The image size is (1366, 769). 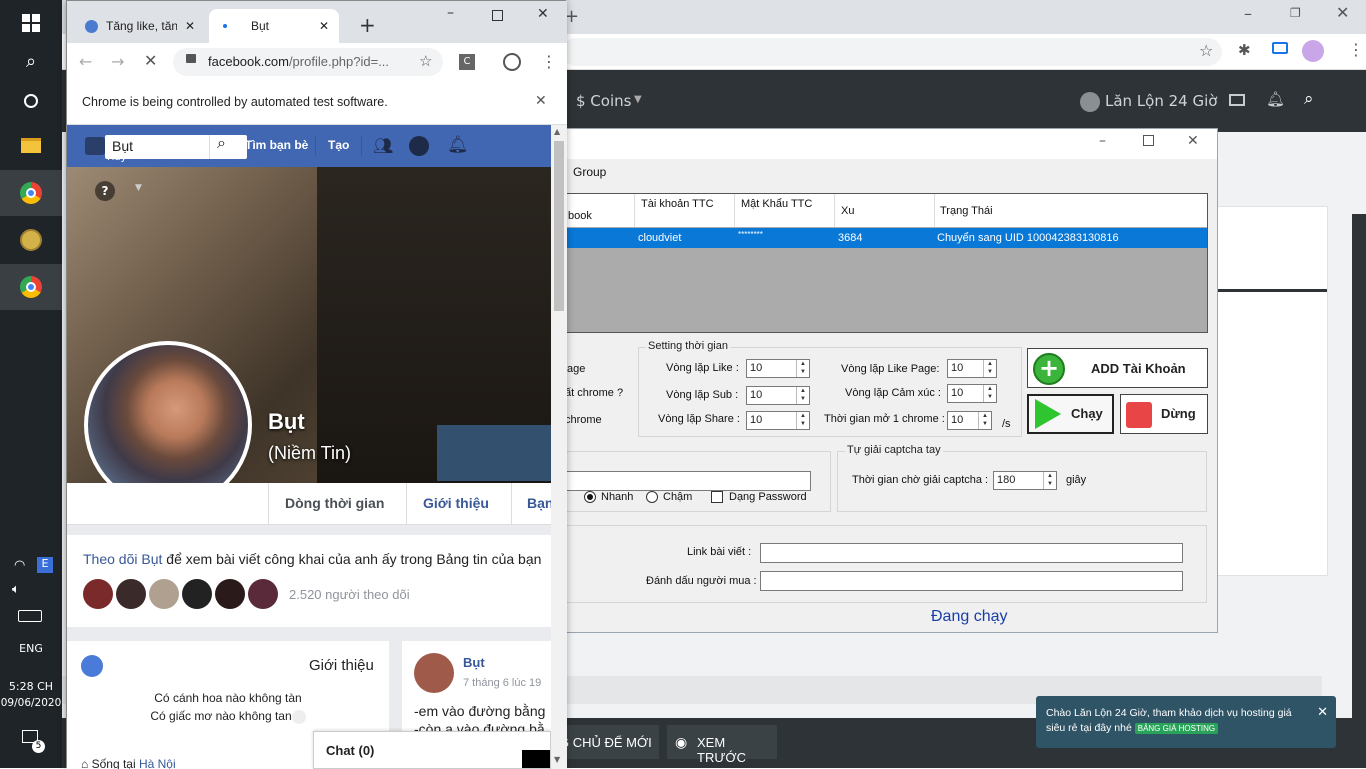 I want to click on bg-address-bar, so click(x=892, y=52).